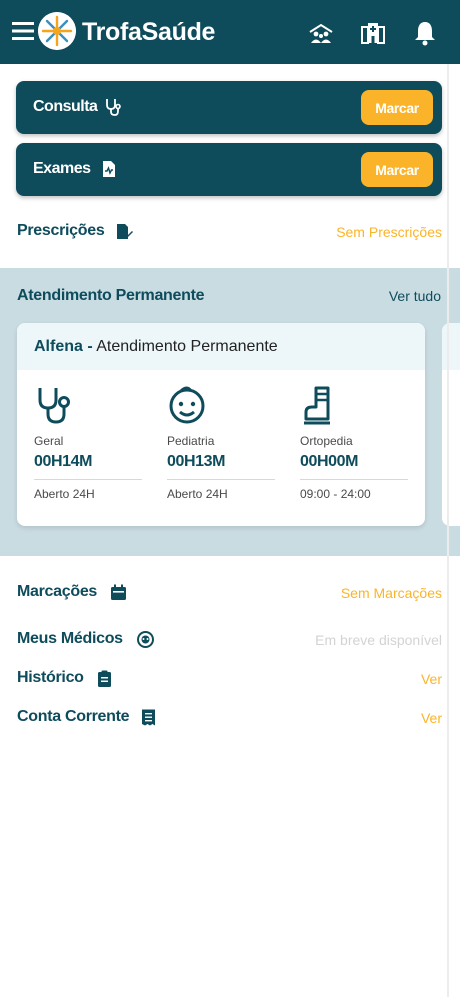 Image resolution: width=460 pixels, height=997 pixels. Describe the element at coordinates (317, 405) in the screenshot. I see `boot-cast-icon` at that location.